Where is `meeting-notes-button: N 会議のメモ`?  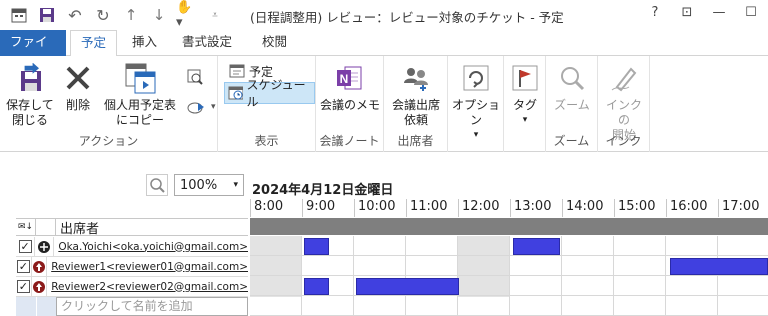
meeting-notes-button: N 会議のメモ is located at coordinates (350, 86).